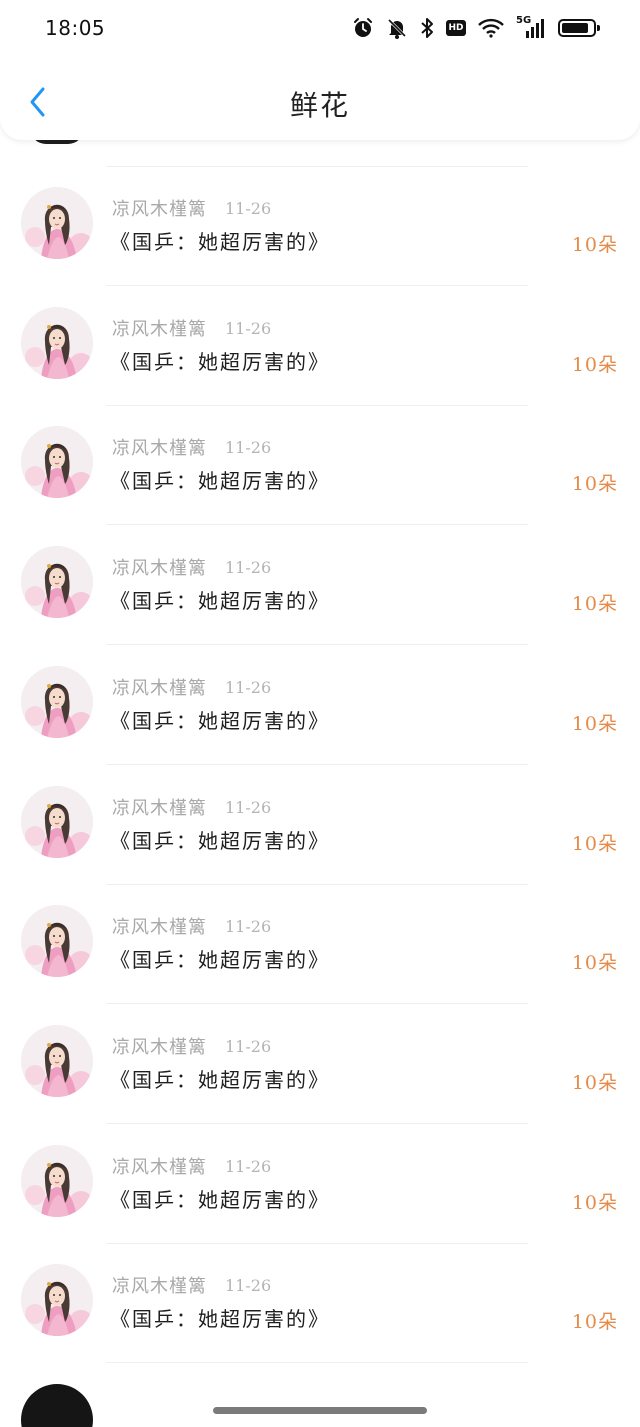 The height and width of the screenshot is (1427, 640). Describe the element at coordinates (427, 28) in the screenshot. I see `bluetooth-icon` at that location.